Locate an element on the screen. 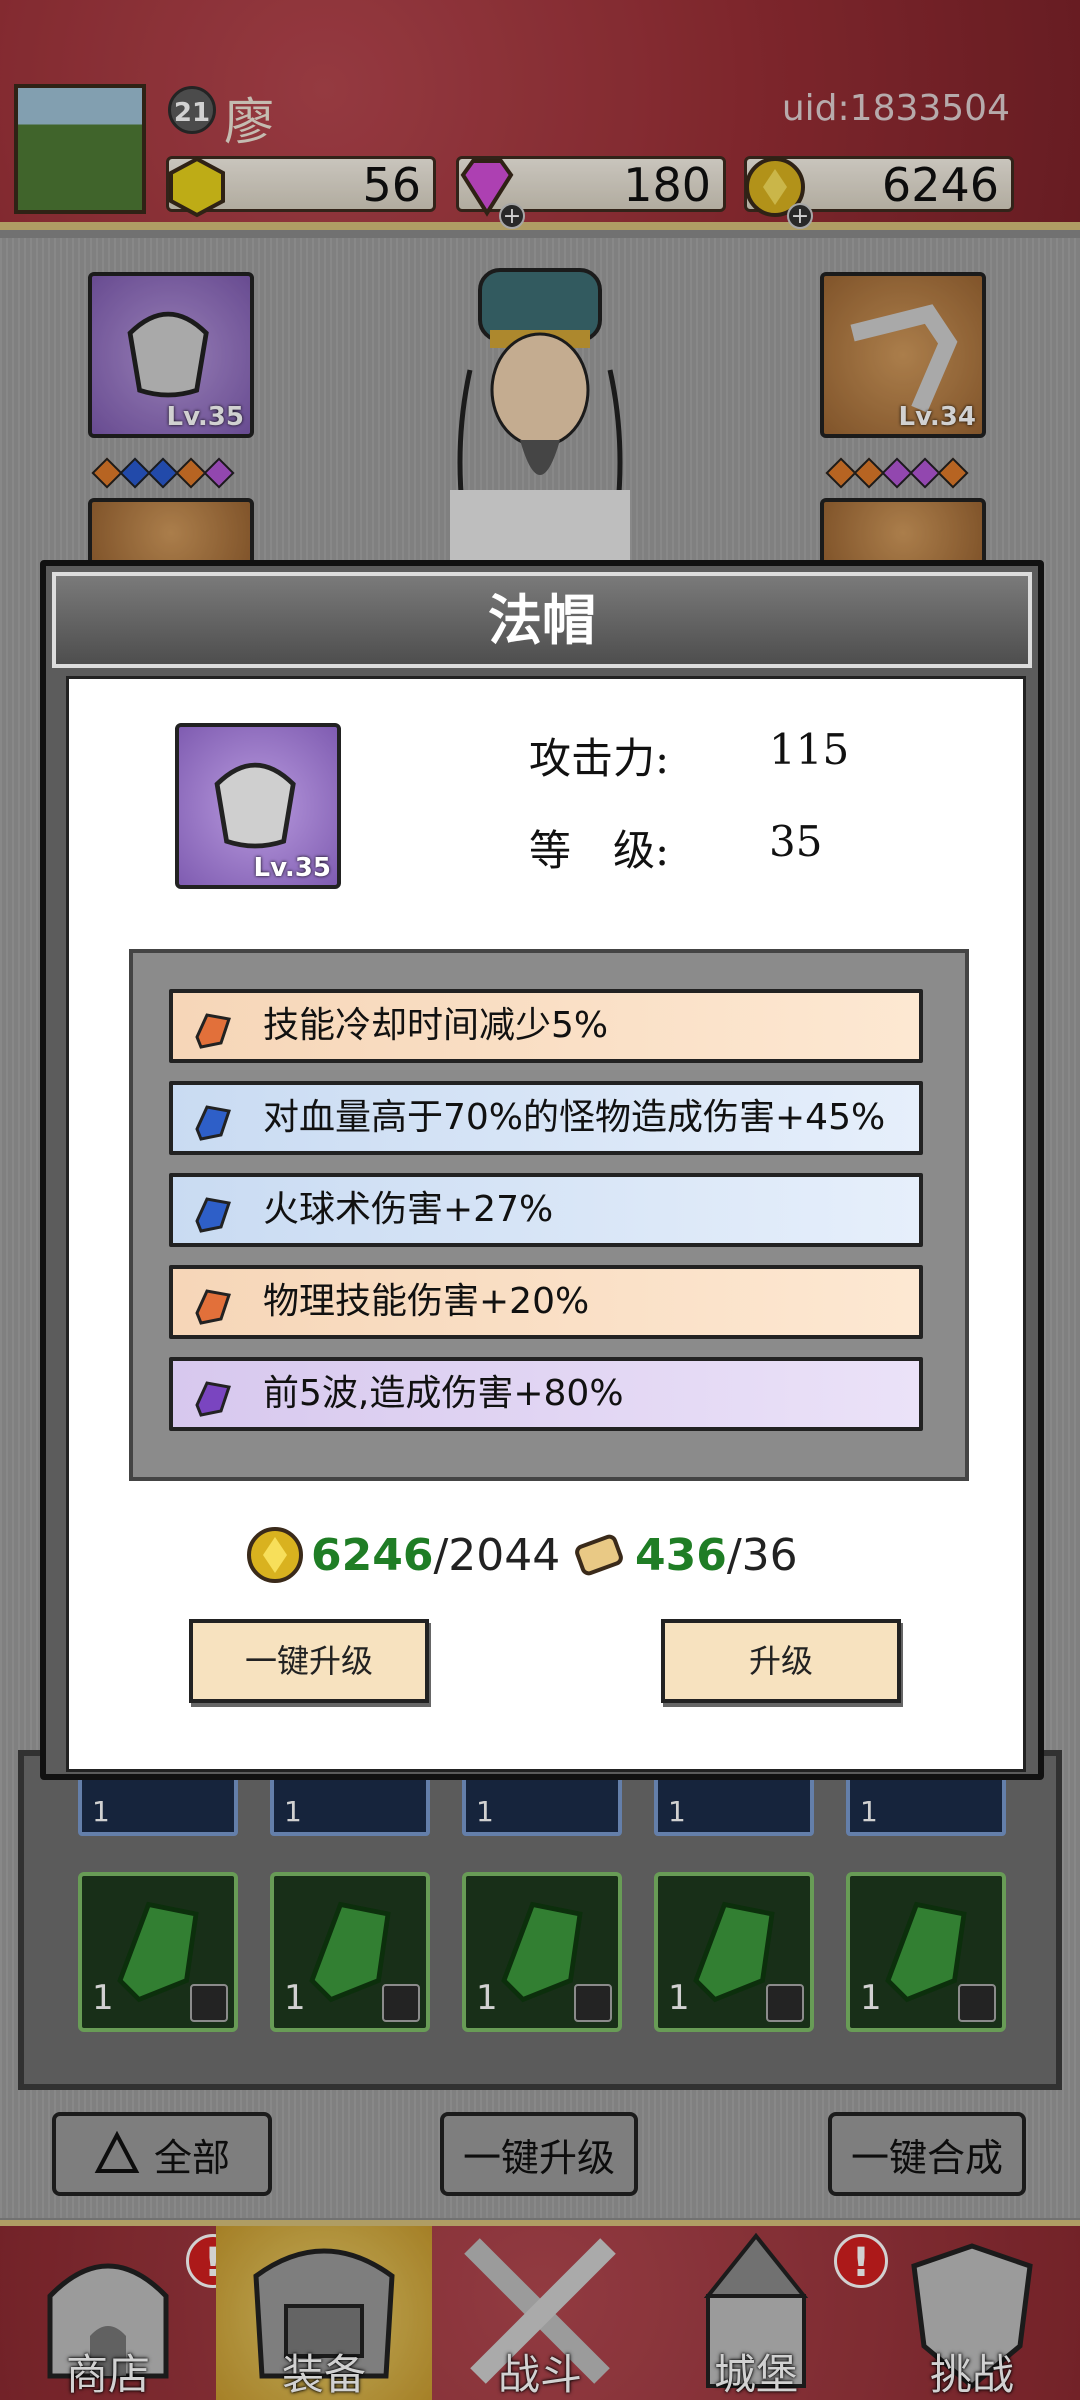 This screenshot has height=2400, width=1080. item-icon-frame: Lv.35 is located at coordinates (258, 806).